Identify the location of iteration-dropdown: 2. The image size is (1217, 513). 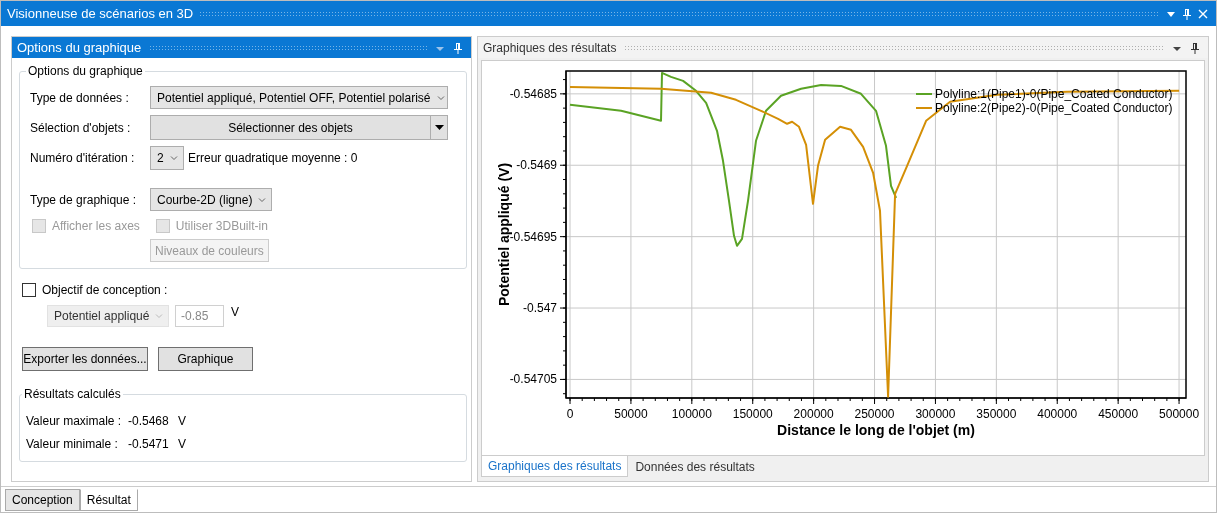
(167, 158).